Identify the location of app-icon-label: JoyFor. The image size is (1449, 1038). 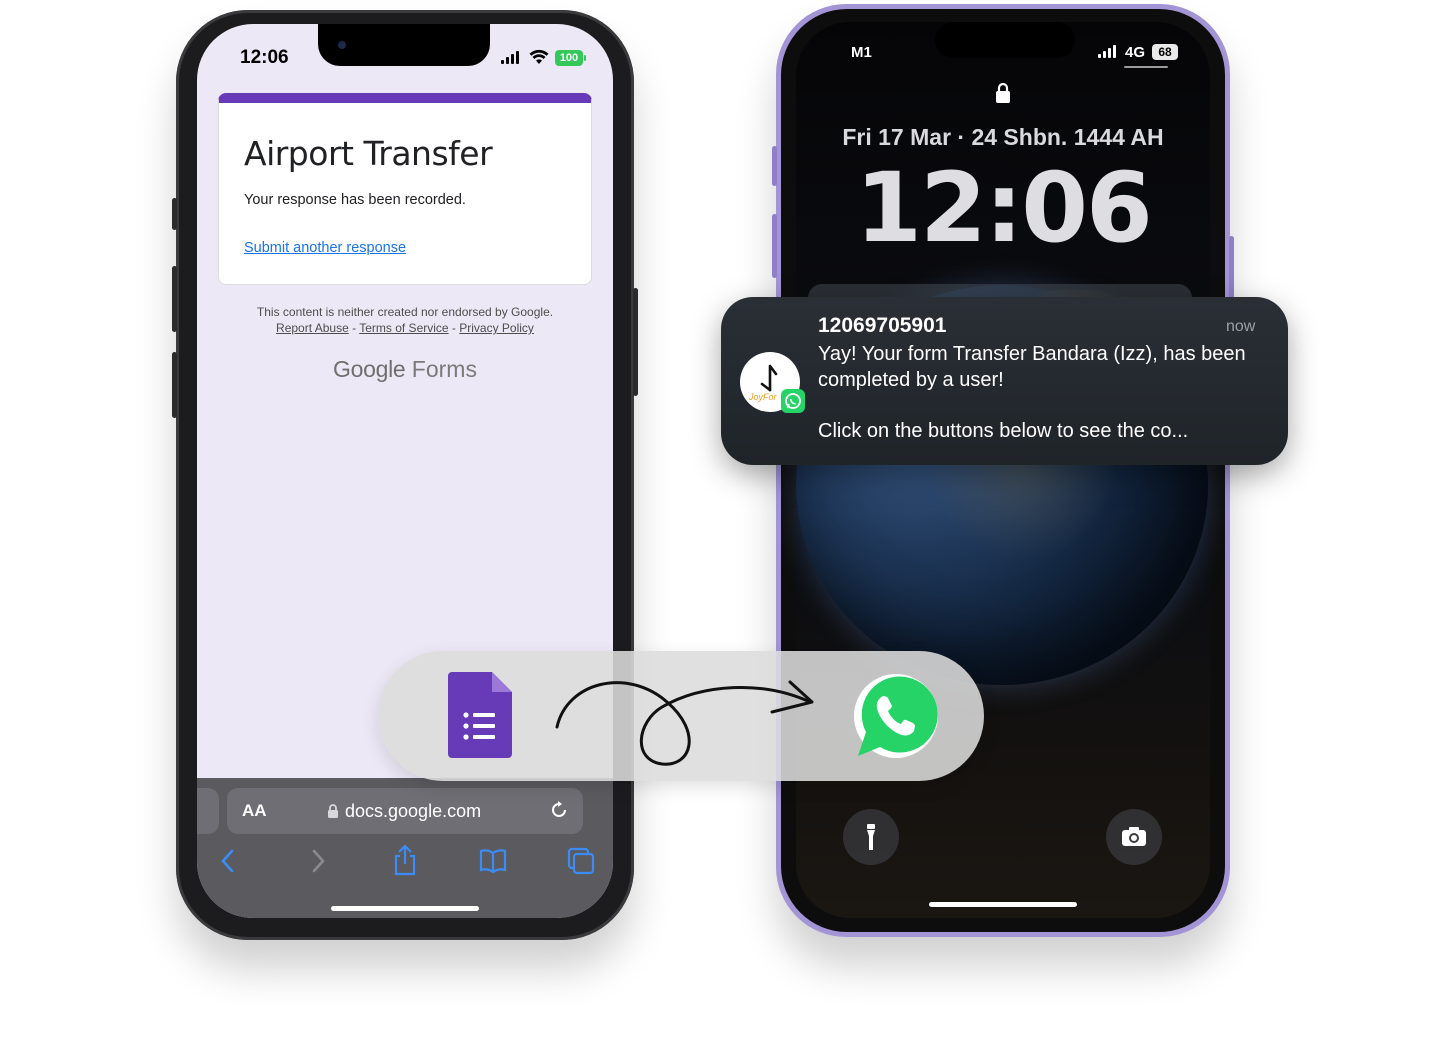
(763, 397).